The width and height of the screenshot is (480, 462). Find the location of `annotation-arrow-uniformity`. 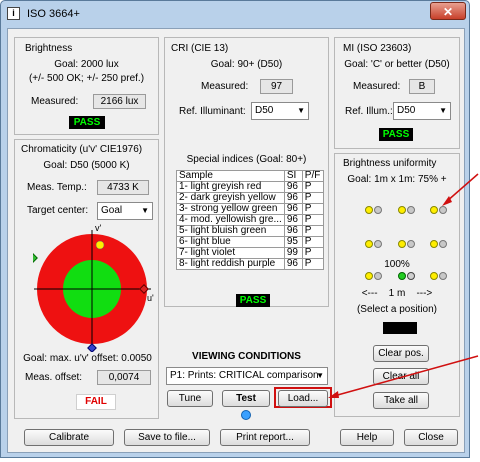

annotation-arrow-uniformity is located at coordinates (462, 188).